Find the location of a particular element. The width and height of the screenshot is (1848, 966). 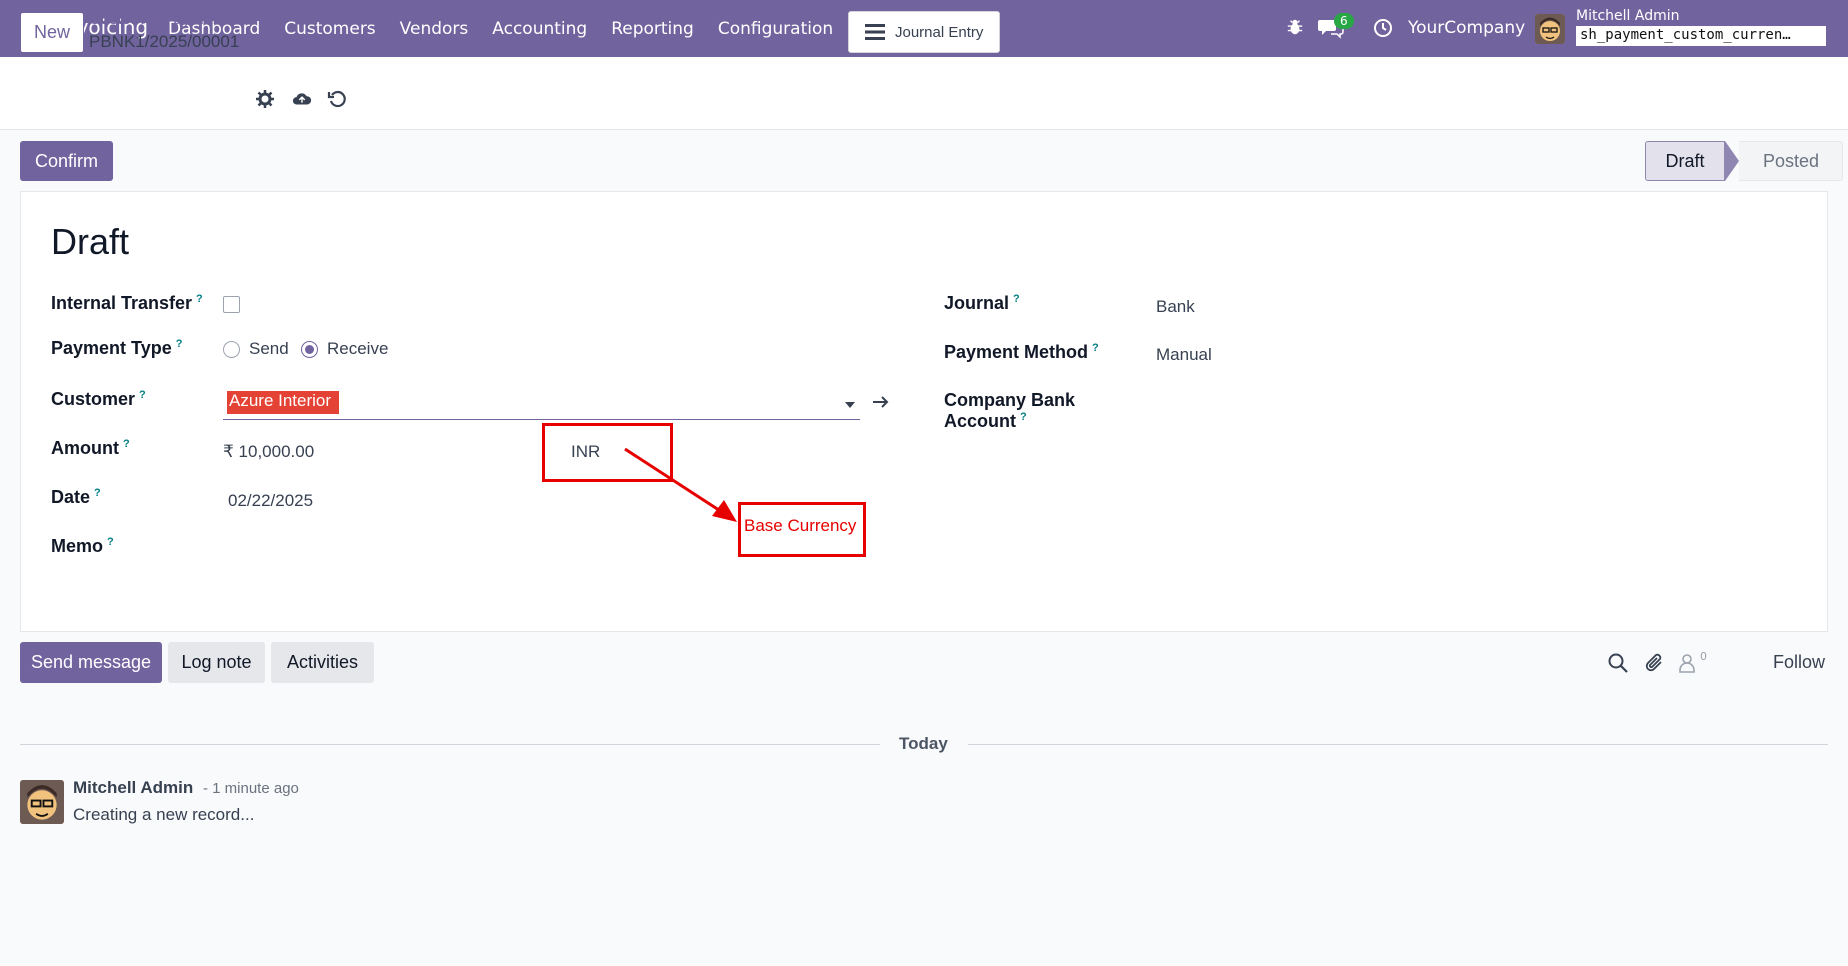

save-cloud-icon is located at coordinates (302, 99).